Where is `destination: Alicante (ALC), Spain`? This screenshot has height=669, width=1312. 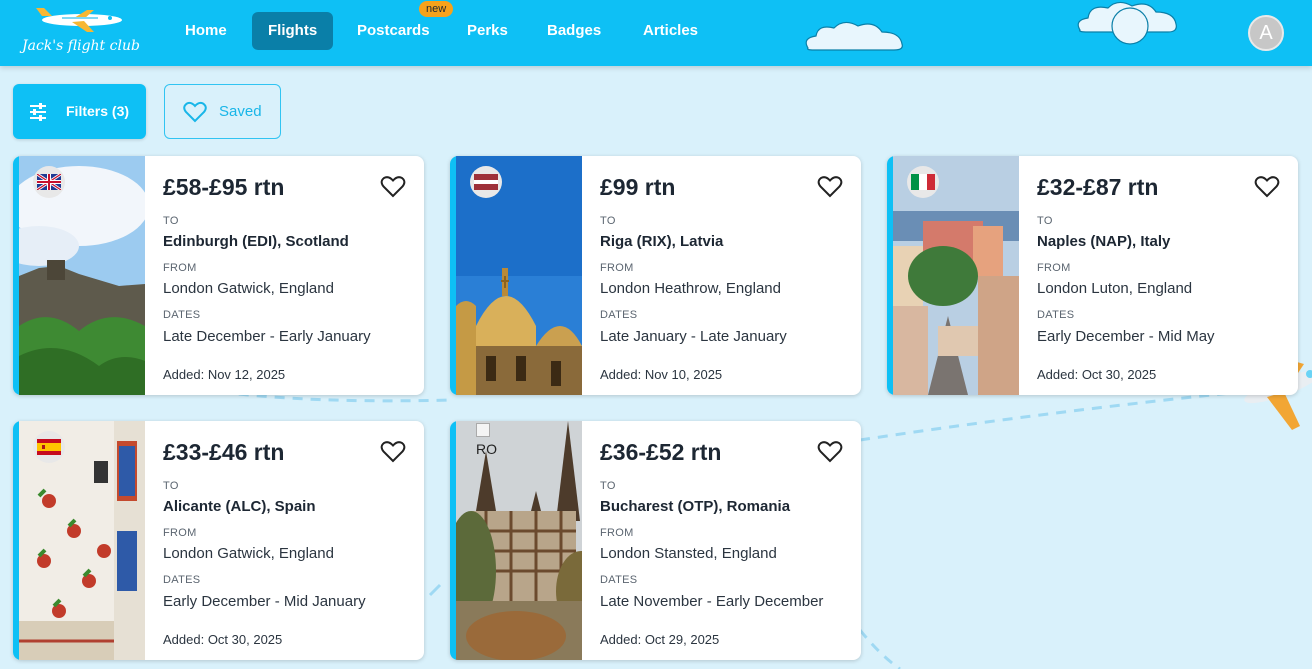
destination: Alicante (ALC), Spain is located at coordinates (239, 506).